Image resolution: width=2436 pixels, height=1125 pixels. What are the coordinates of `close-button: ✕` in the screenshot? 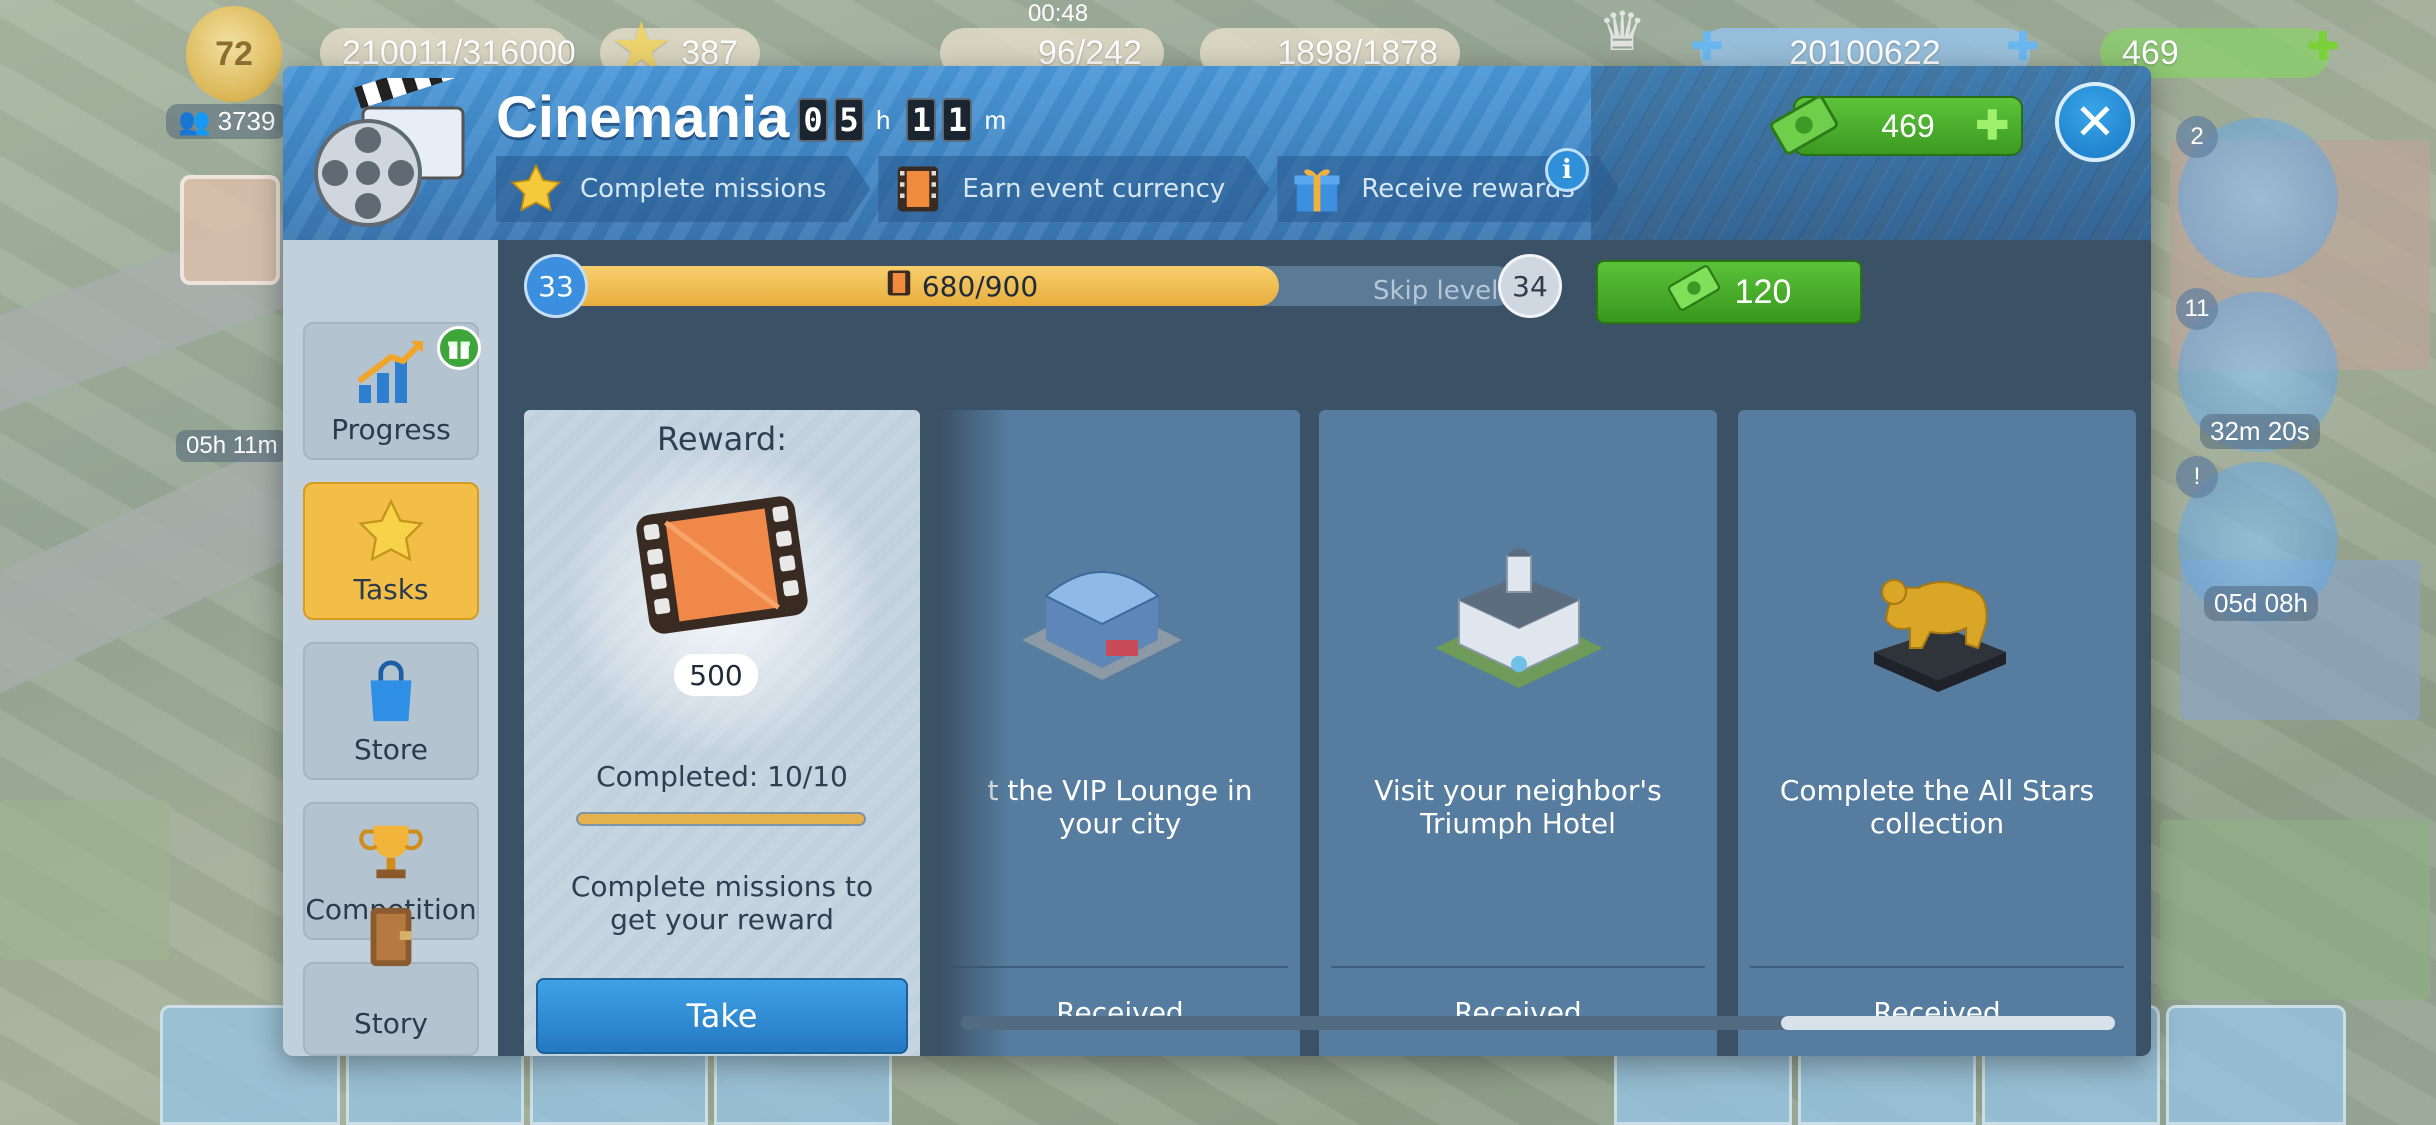 It's located at (2095, 122).